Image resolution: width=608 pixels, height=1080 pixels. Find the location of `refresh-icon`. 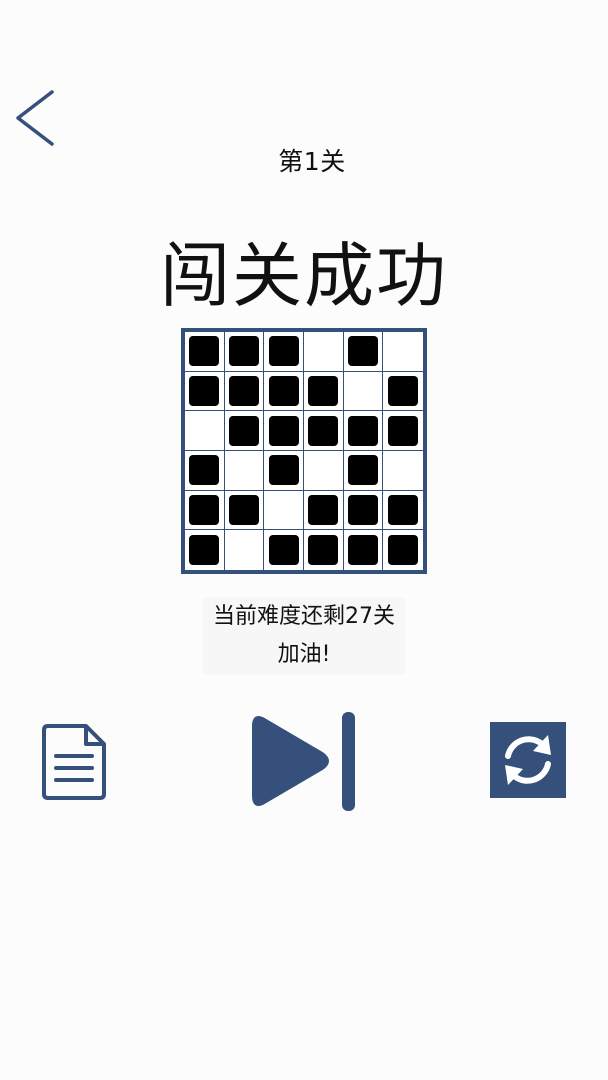

refresh-icon is located at coordinates (528, 760).